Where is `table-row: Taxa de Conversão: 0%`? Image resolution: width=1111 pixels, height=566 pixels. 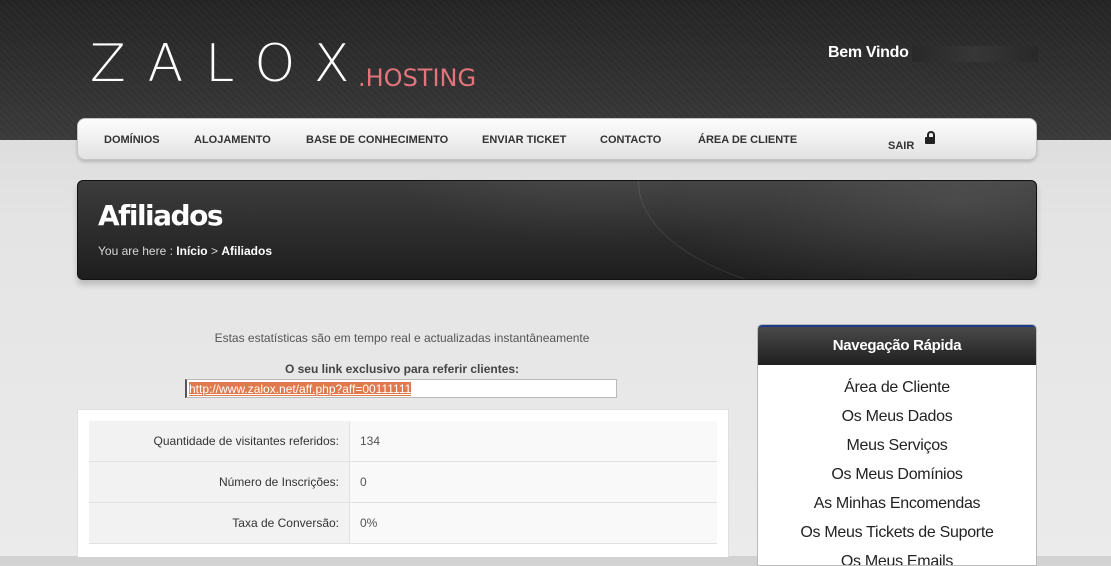
table-row: Taxa de Conversão: 0% is located at coordinates (403, 523).